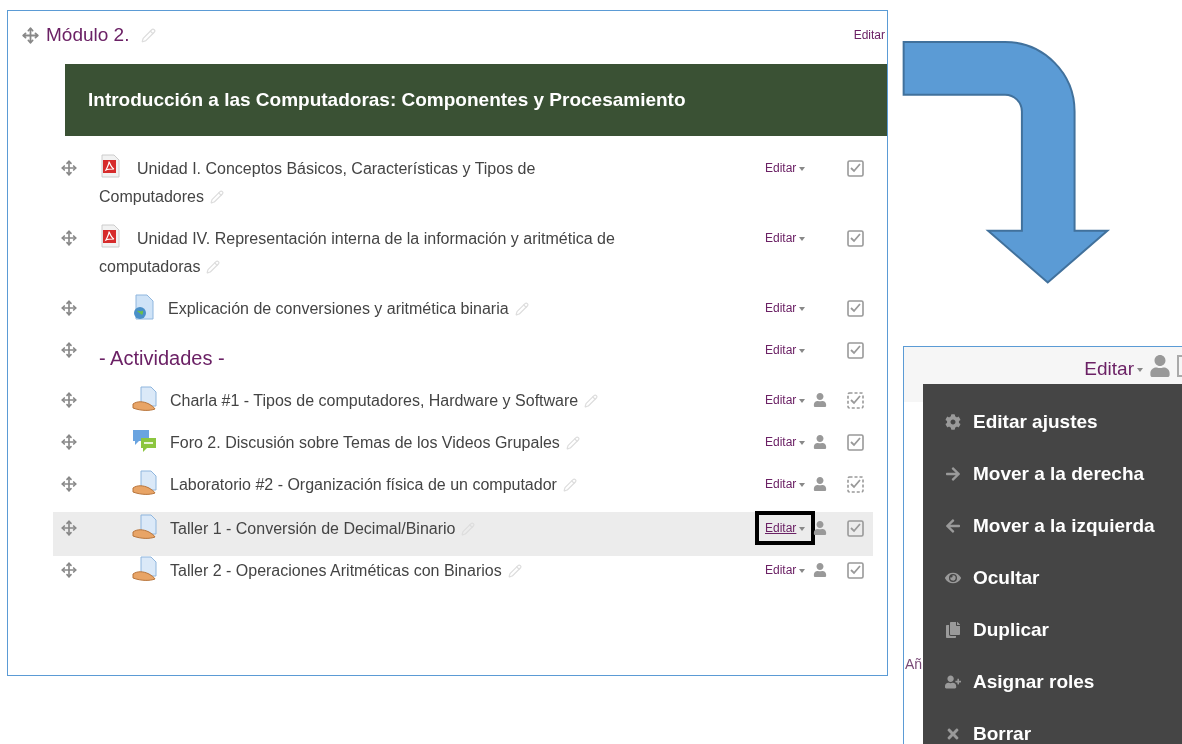 The image size is (1182, 744). What do you see at coordinates (382, 484) in the screenshot?
I see `activity-link: Laboratorio #2 - Organización física de un computador` at bounding box center [382, 484].